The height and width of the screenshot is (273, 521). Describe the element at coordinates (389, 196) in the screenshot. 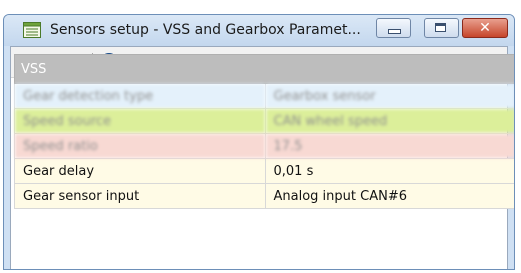

I see `parameter-value: Analog input CAN#6` at that location.